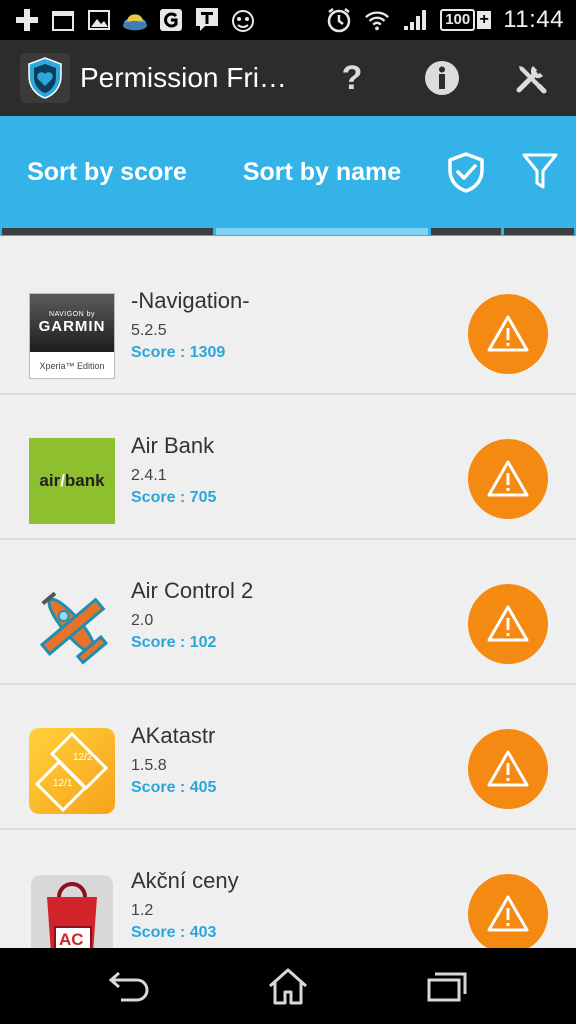 The height and width of the screenshot is (1024, 576). I want to click on system-icons: 100 + 11:44, so click(445, 20).